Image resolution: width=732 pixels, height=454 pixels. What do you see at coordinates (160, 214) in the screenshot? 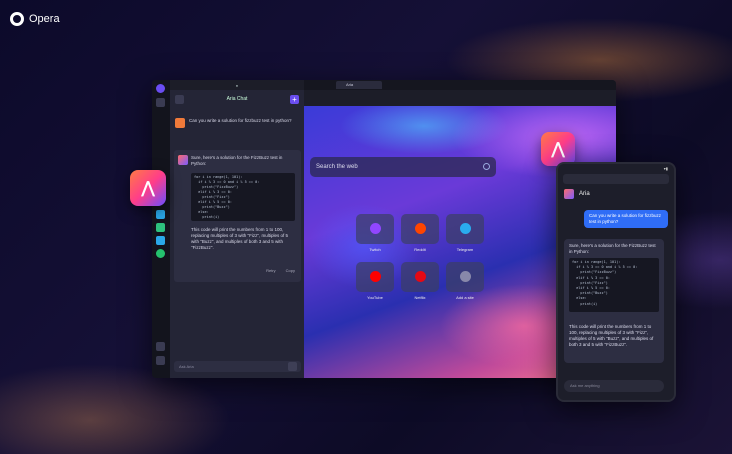
I see `sidebar-telegram-icon` at bounding box center [160, 214].